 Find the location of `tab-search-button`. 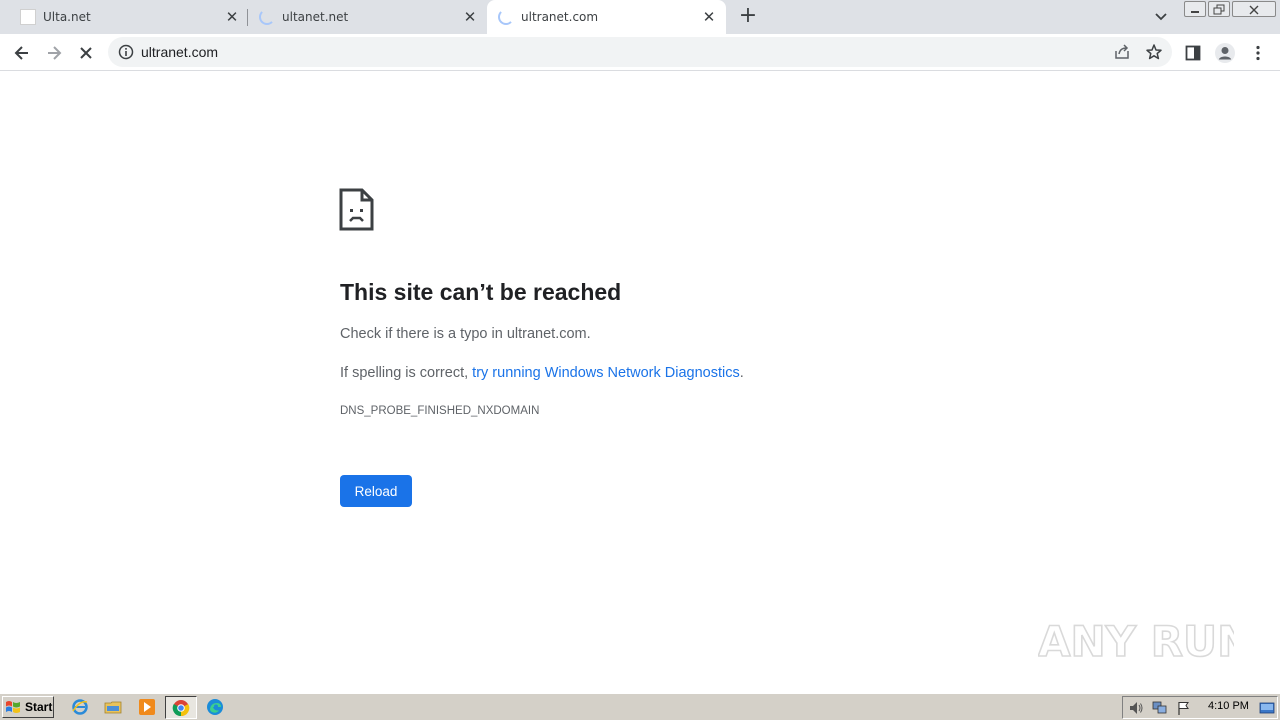

tab-search-button is located at coordinates (1161, 17).